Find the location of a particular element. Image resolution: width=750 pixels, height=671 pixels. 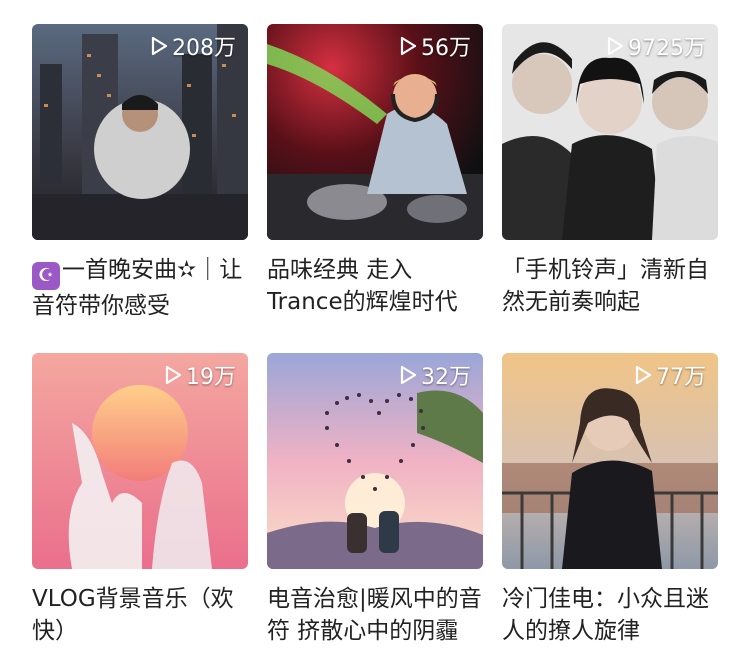

playlist-card: 32万 电音治愈|暖风中的音符 挤散心中的阴霾 is located at coordinates (375, 500).